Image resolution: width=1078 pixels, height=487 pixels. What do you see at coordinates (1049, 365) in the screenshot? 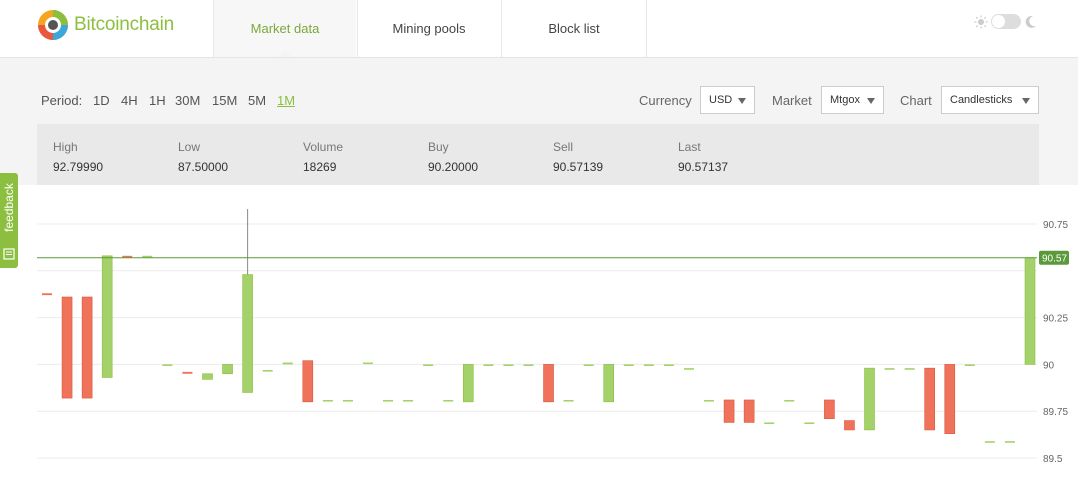
I see `y-tick-label: 90` at bounding box center [1049, 365].